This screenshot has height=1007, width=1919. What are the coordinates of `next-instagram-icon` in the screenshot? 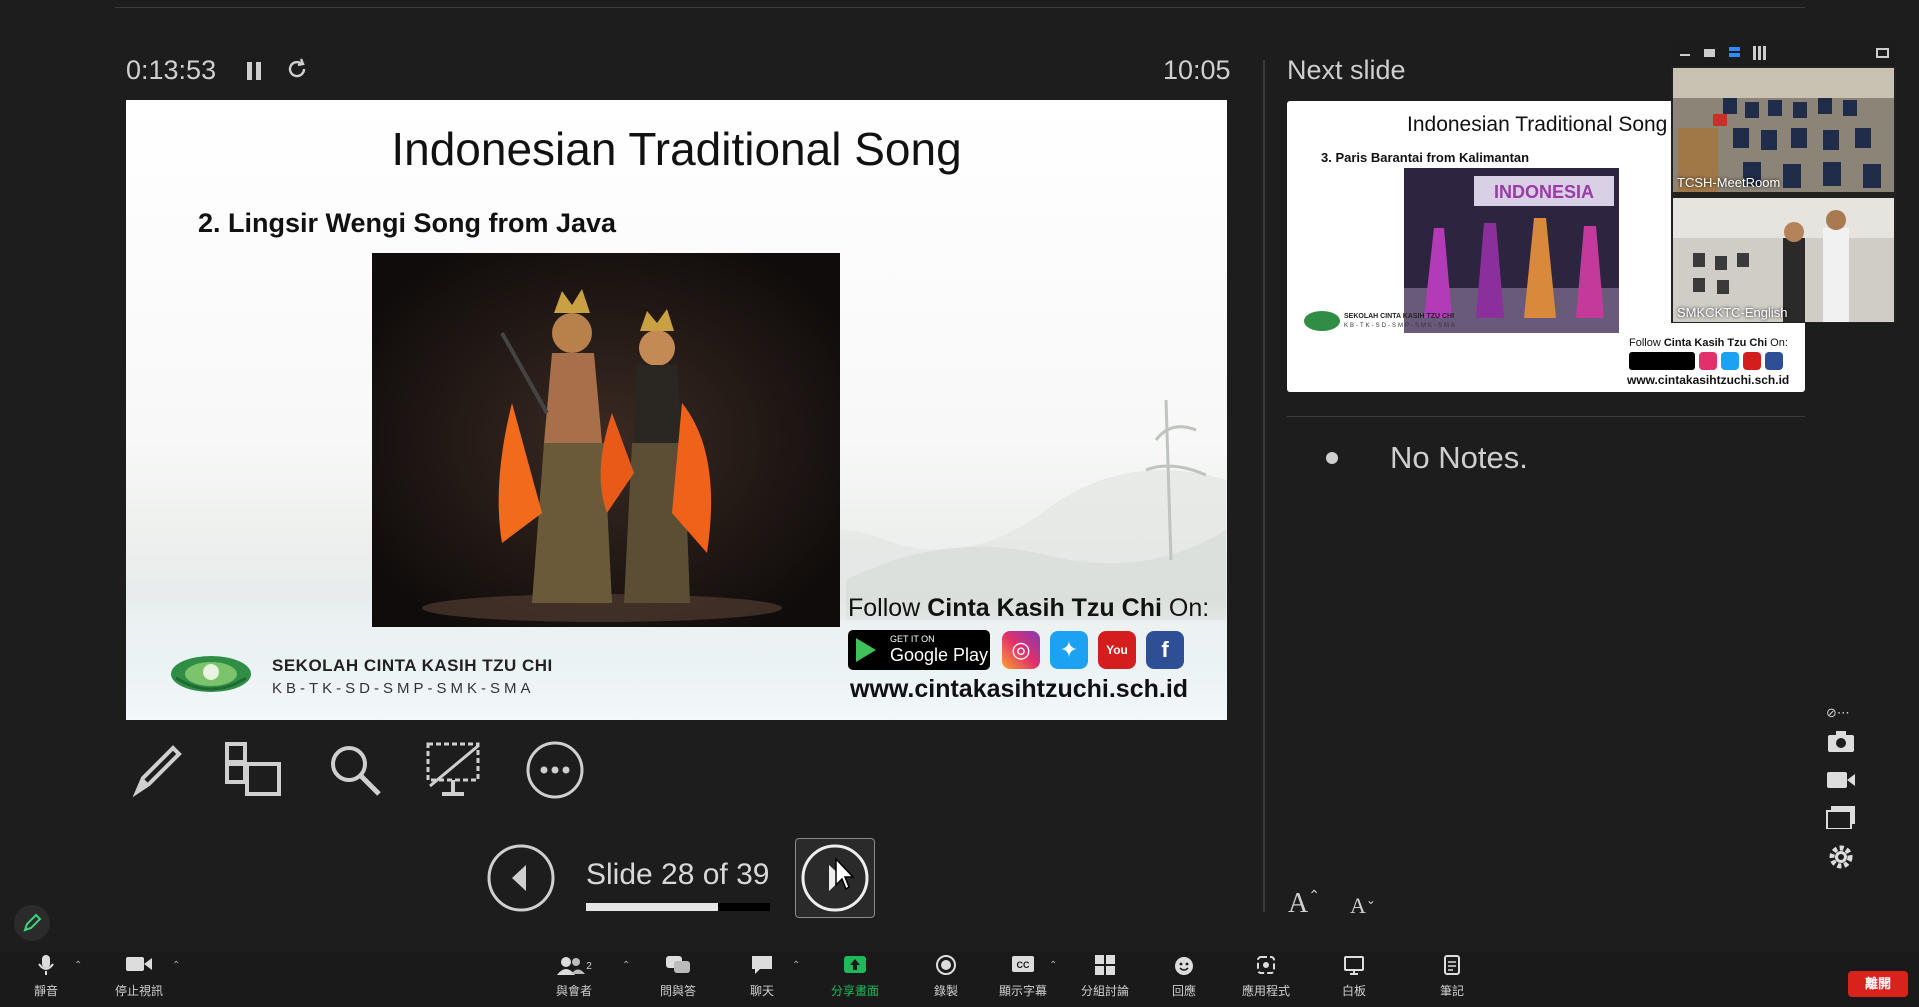 It's located at (1708, 361).